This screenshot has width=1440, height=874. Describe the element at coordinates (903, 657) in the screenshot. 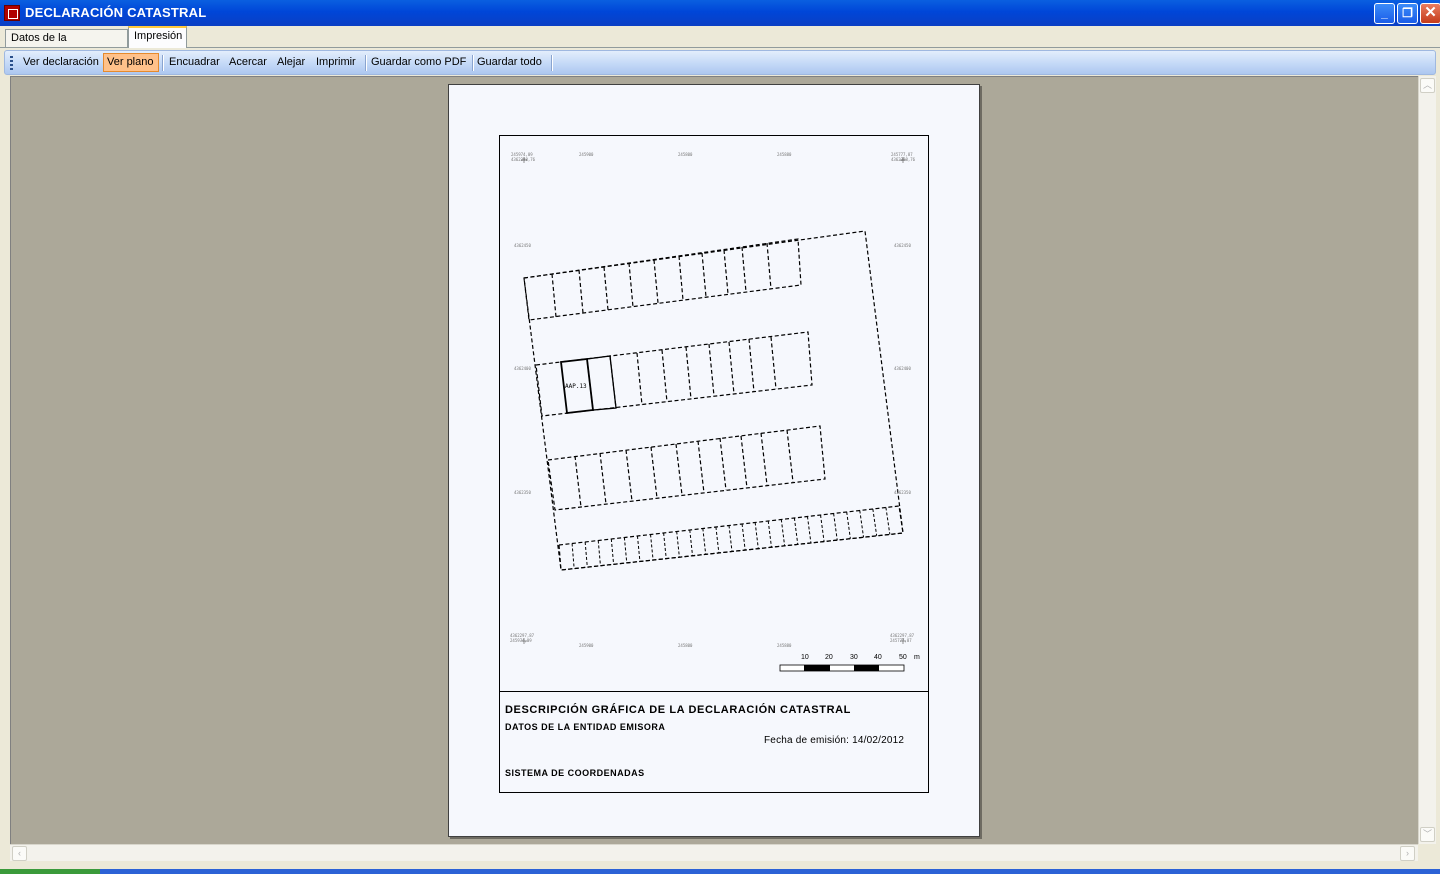

I see `scale-tick-label: 50` at that location.